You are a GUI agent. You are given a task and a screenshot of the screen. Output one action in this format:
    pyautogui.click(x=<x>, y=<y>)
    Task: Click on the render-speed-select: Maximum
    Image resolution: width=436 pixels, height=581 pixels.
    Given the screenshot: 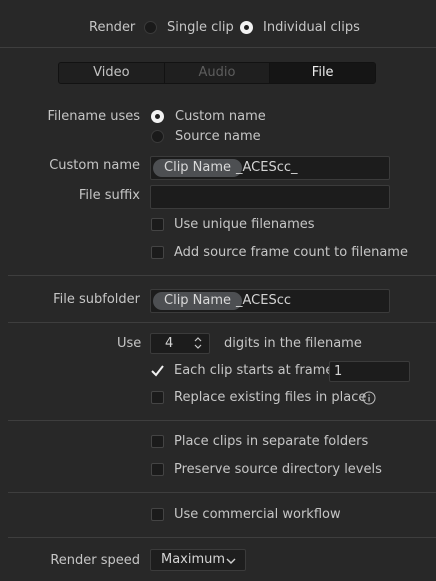 What is the action you would take?
    pyautogui.click(x=198, y=560)
    